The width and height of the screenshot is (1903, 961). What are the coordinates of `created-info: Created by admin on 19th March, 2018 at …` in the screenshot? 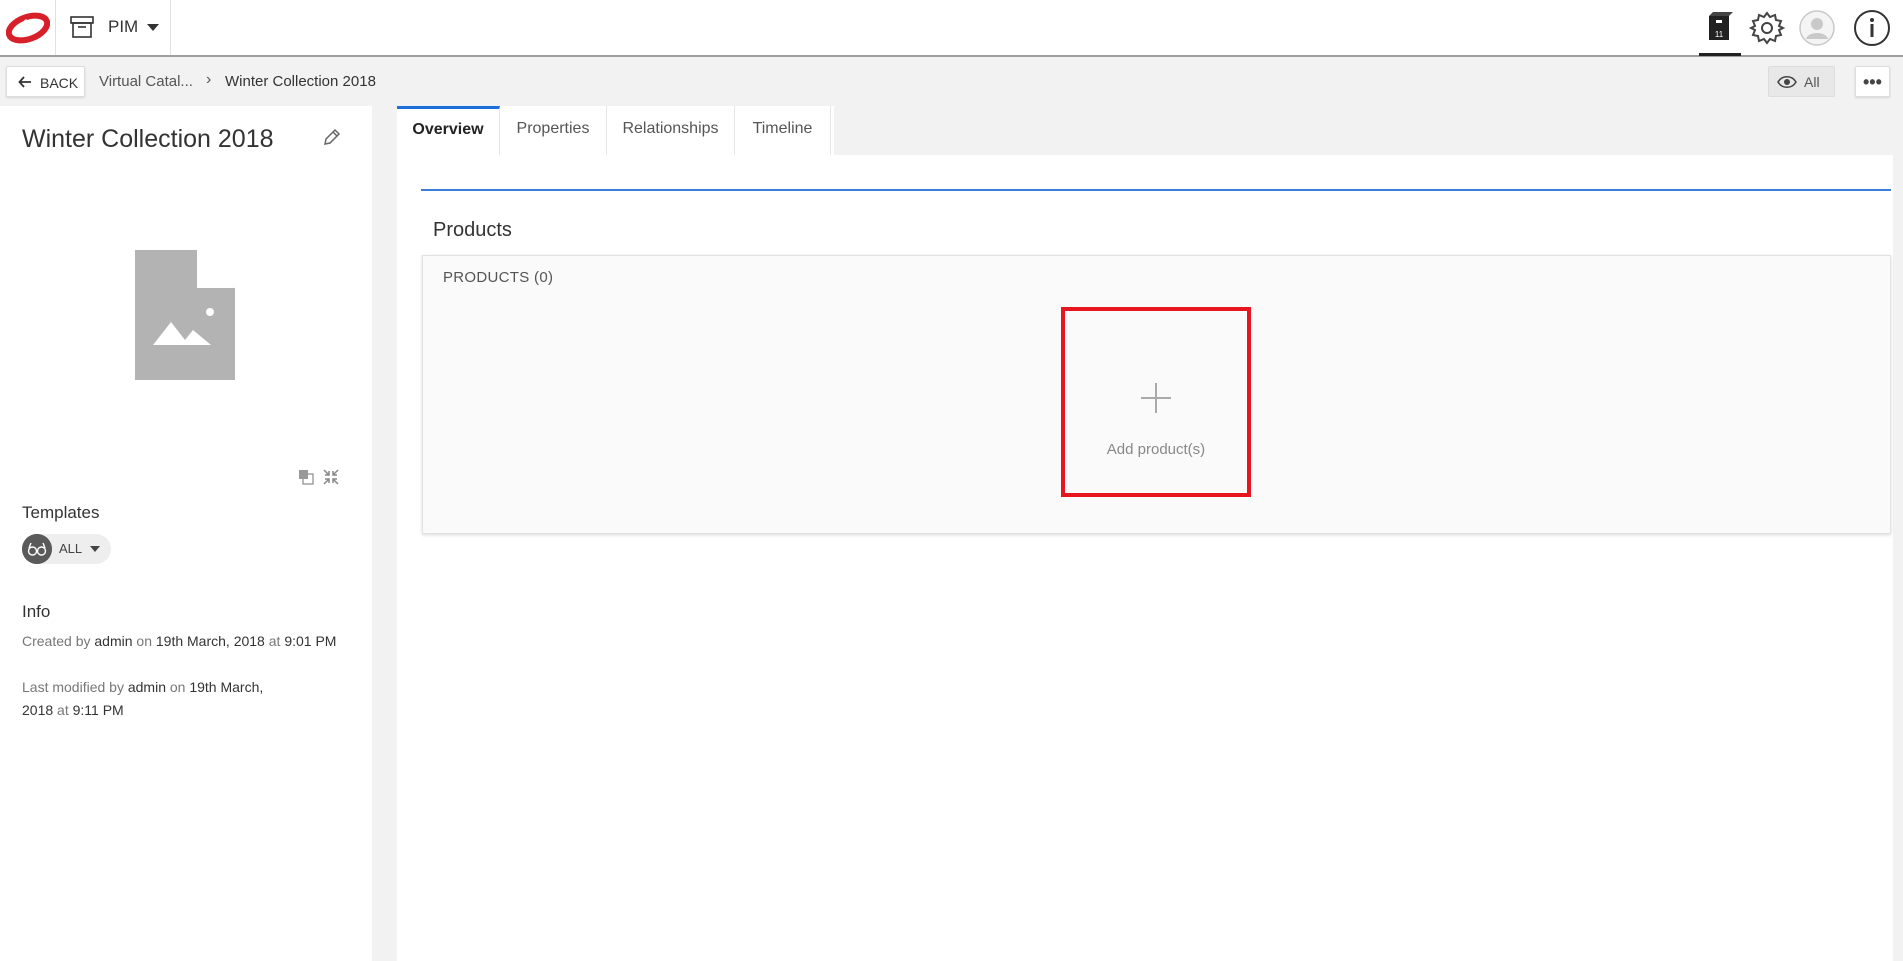 It's located at (182, 641).